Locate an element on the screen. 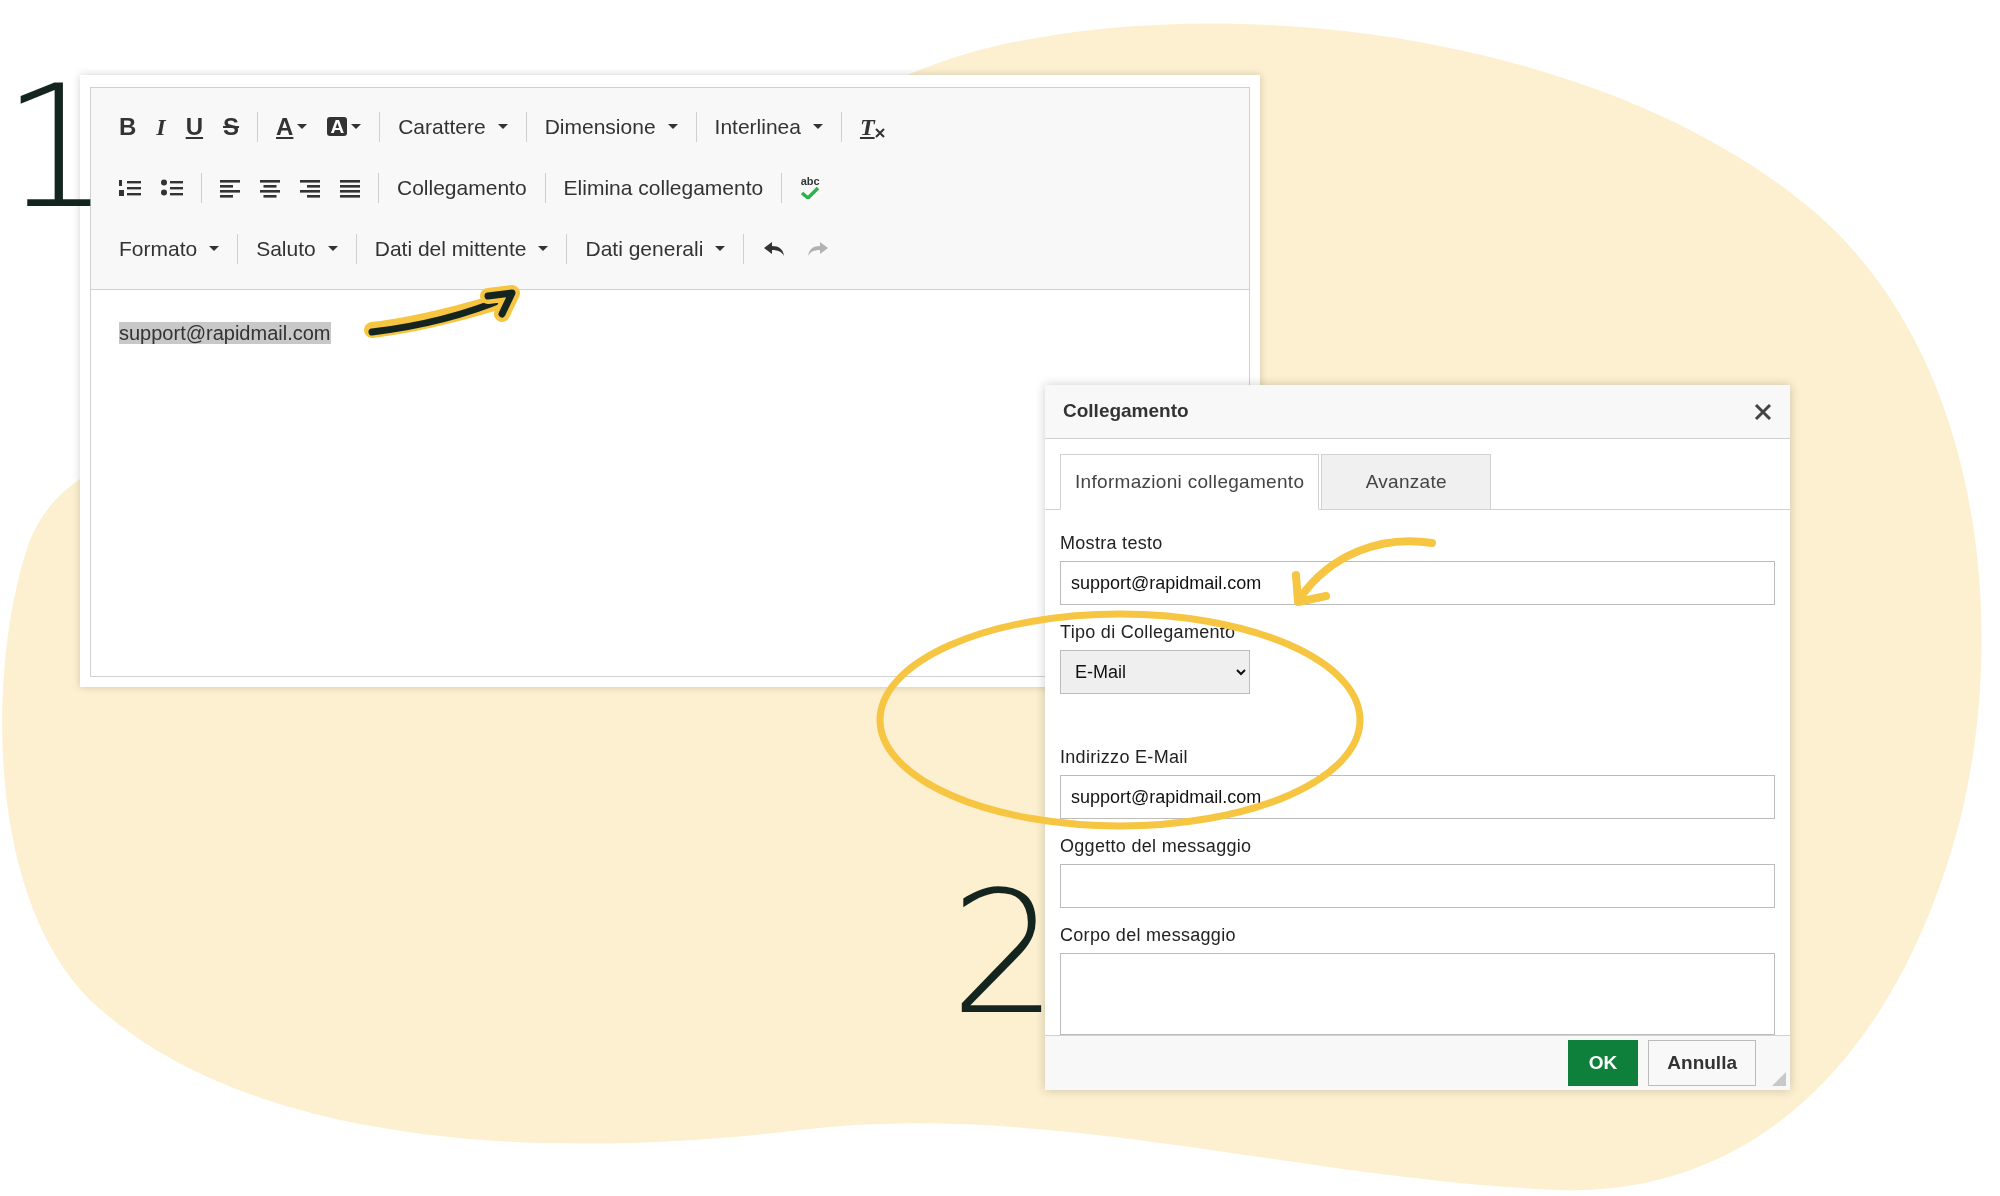 This screenshot has height=1196, width=2000. align-left-icon is located at coordinates (230, 187).